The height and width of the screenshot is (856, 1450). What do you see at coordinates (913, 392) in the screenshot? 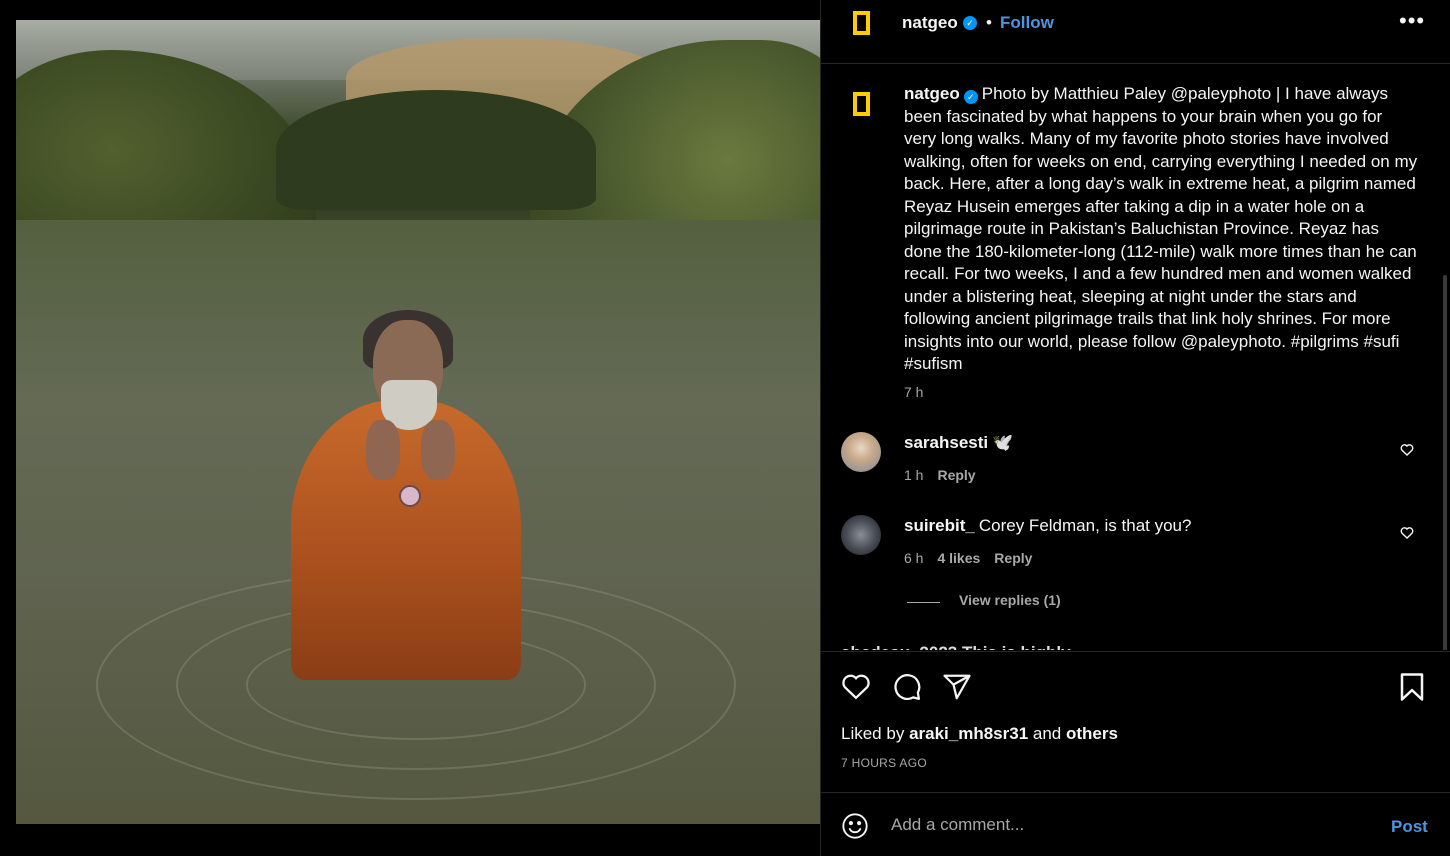
I see `caption-time: 7 h` at bounding box center [913, 392].